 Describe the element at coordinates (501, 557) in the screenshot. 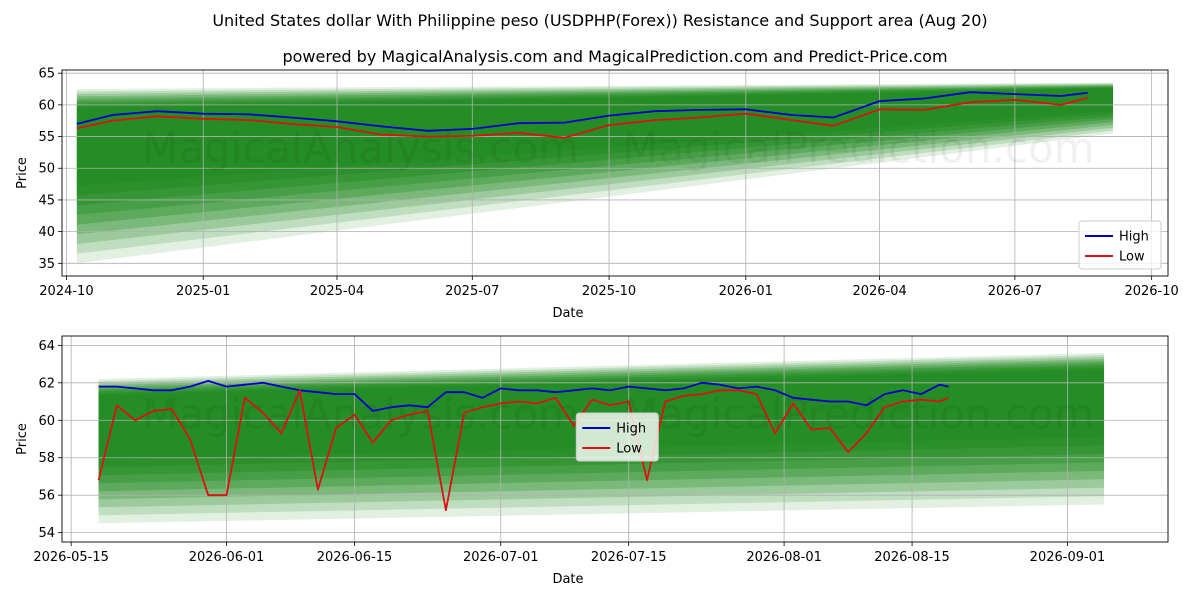

I see `x-tick-label: 2026-07-01` at that location.